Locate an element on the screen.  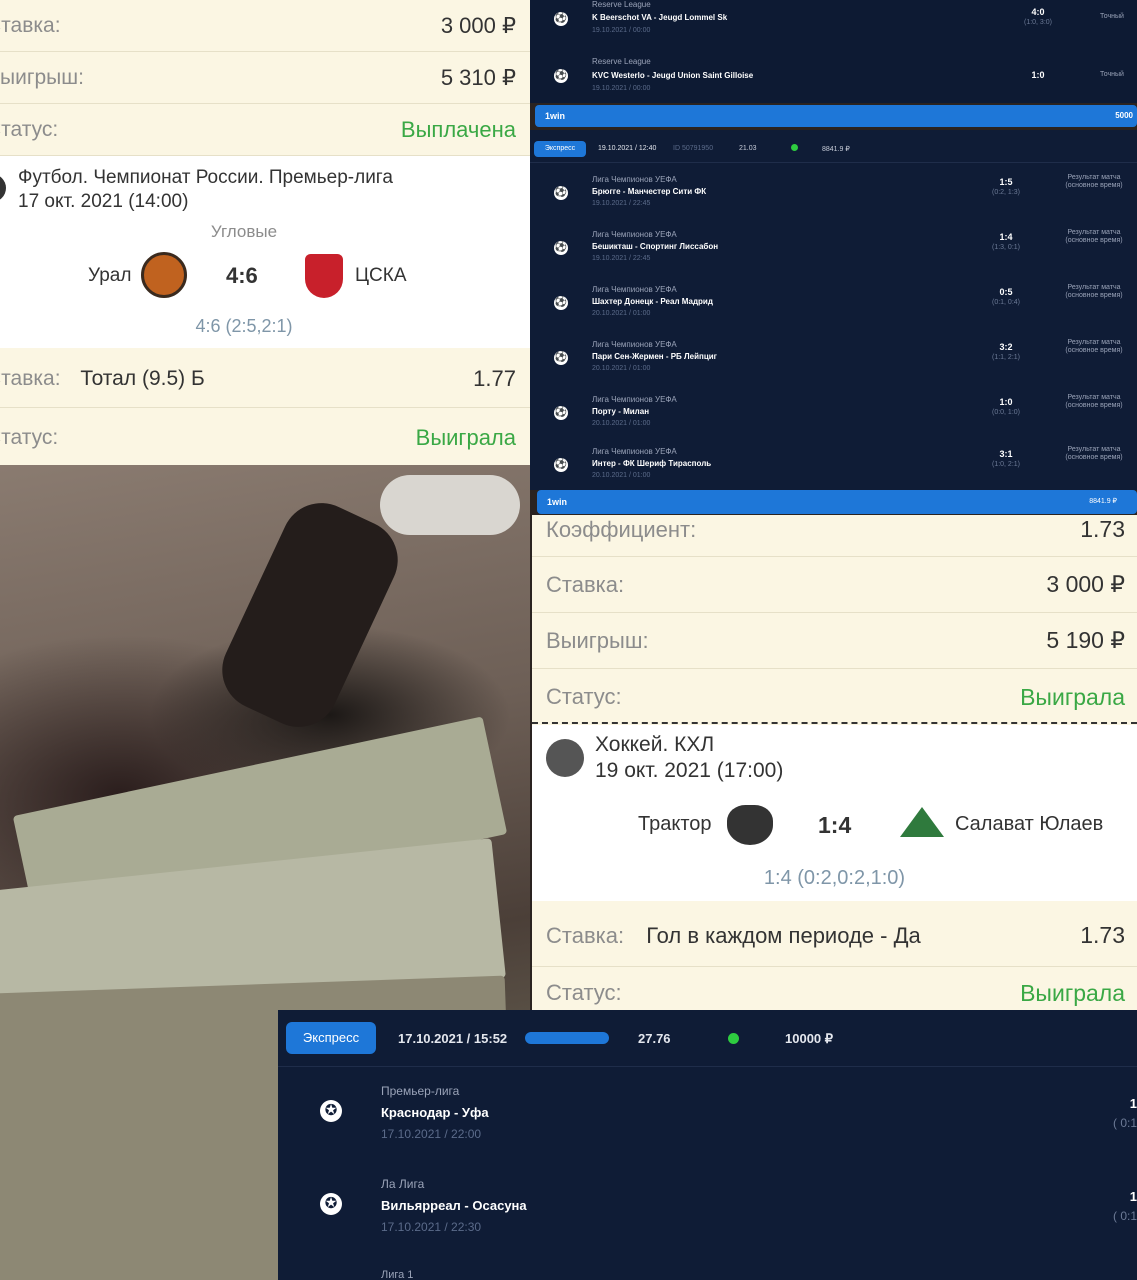
stake-value: 3 000 ₽ is located at coordinates (478, 25).